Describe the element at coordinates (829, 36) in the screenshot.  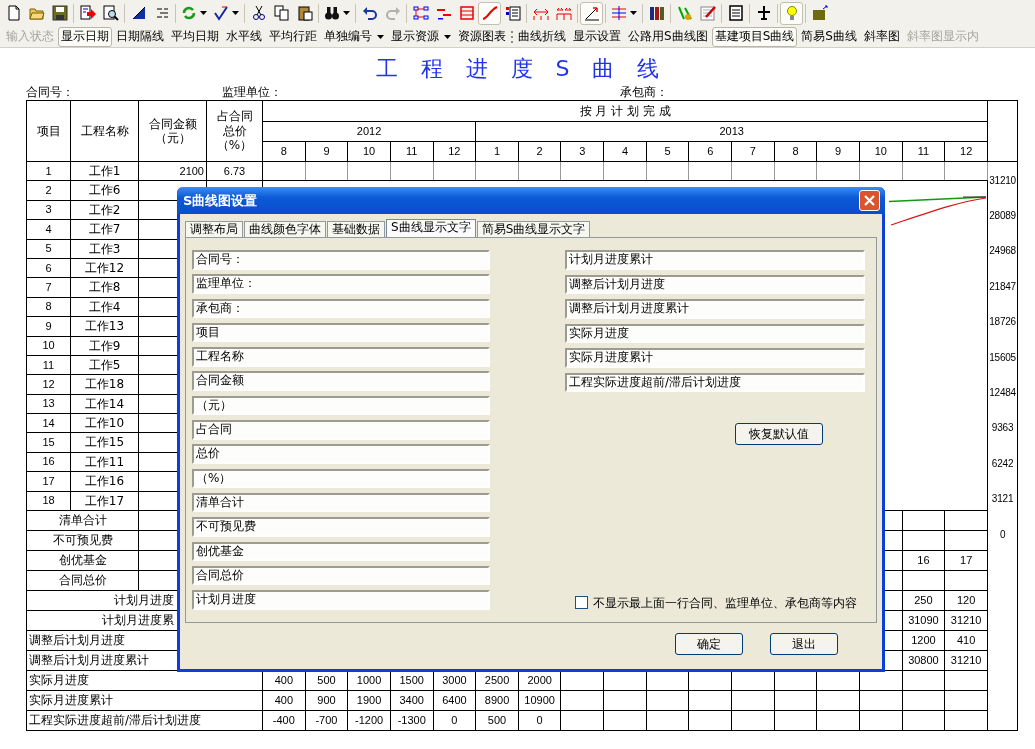
I see `toolbar-button: 简易S曲线` at that location.